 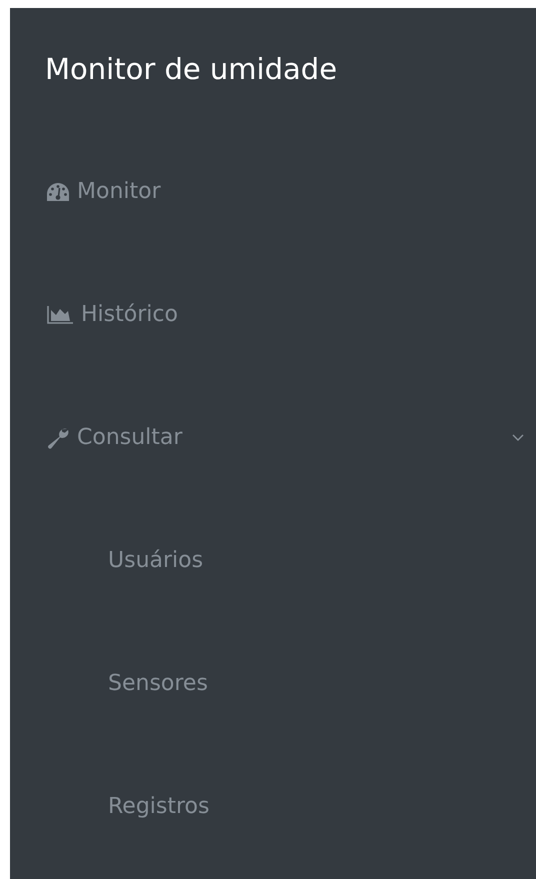 I want to click on menu-item: Consultar, so click(x=114, y=437).